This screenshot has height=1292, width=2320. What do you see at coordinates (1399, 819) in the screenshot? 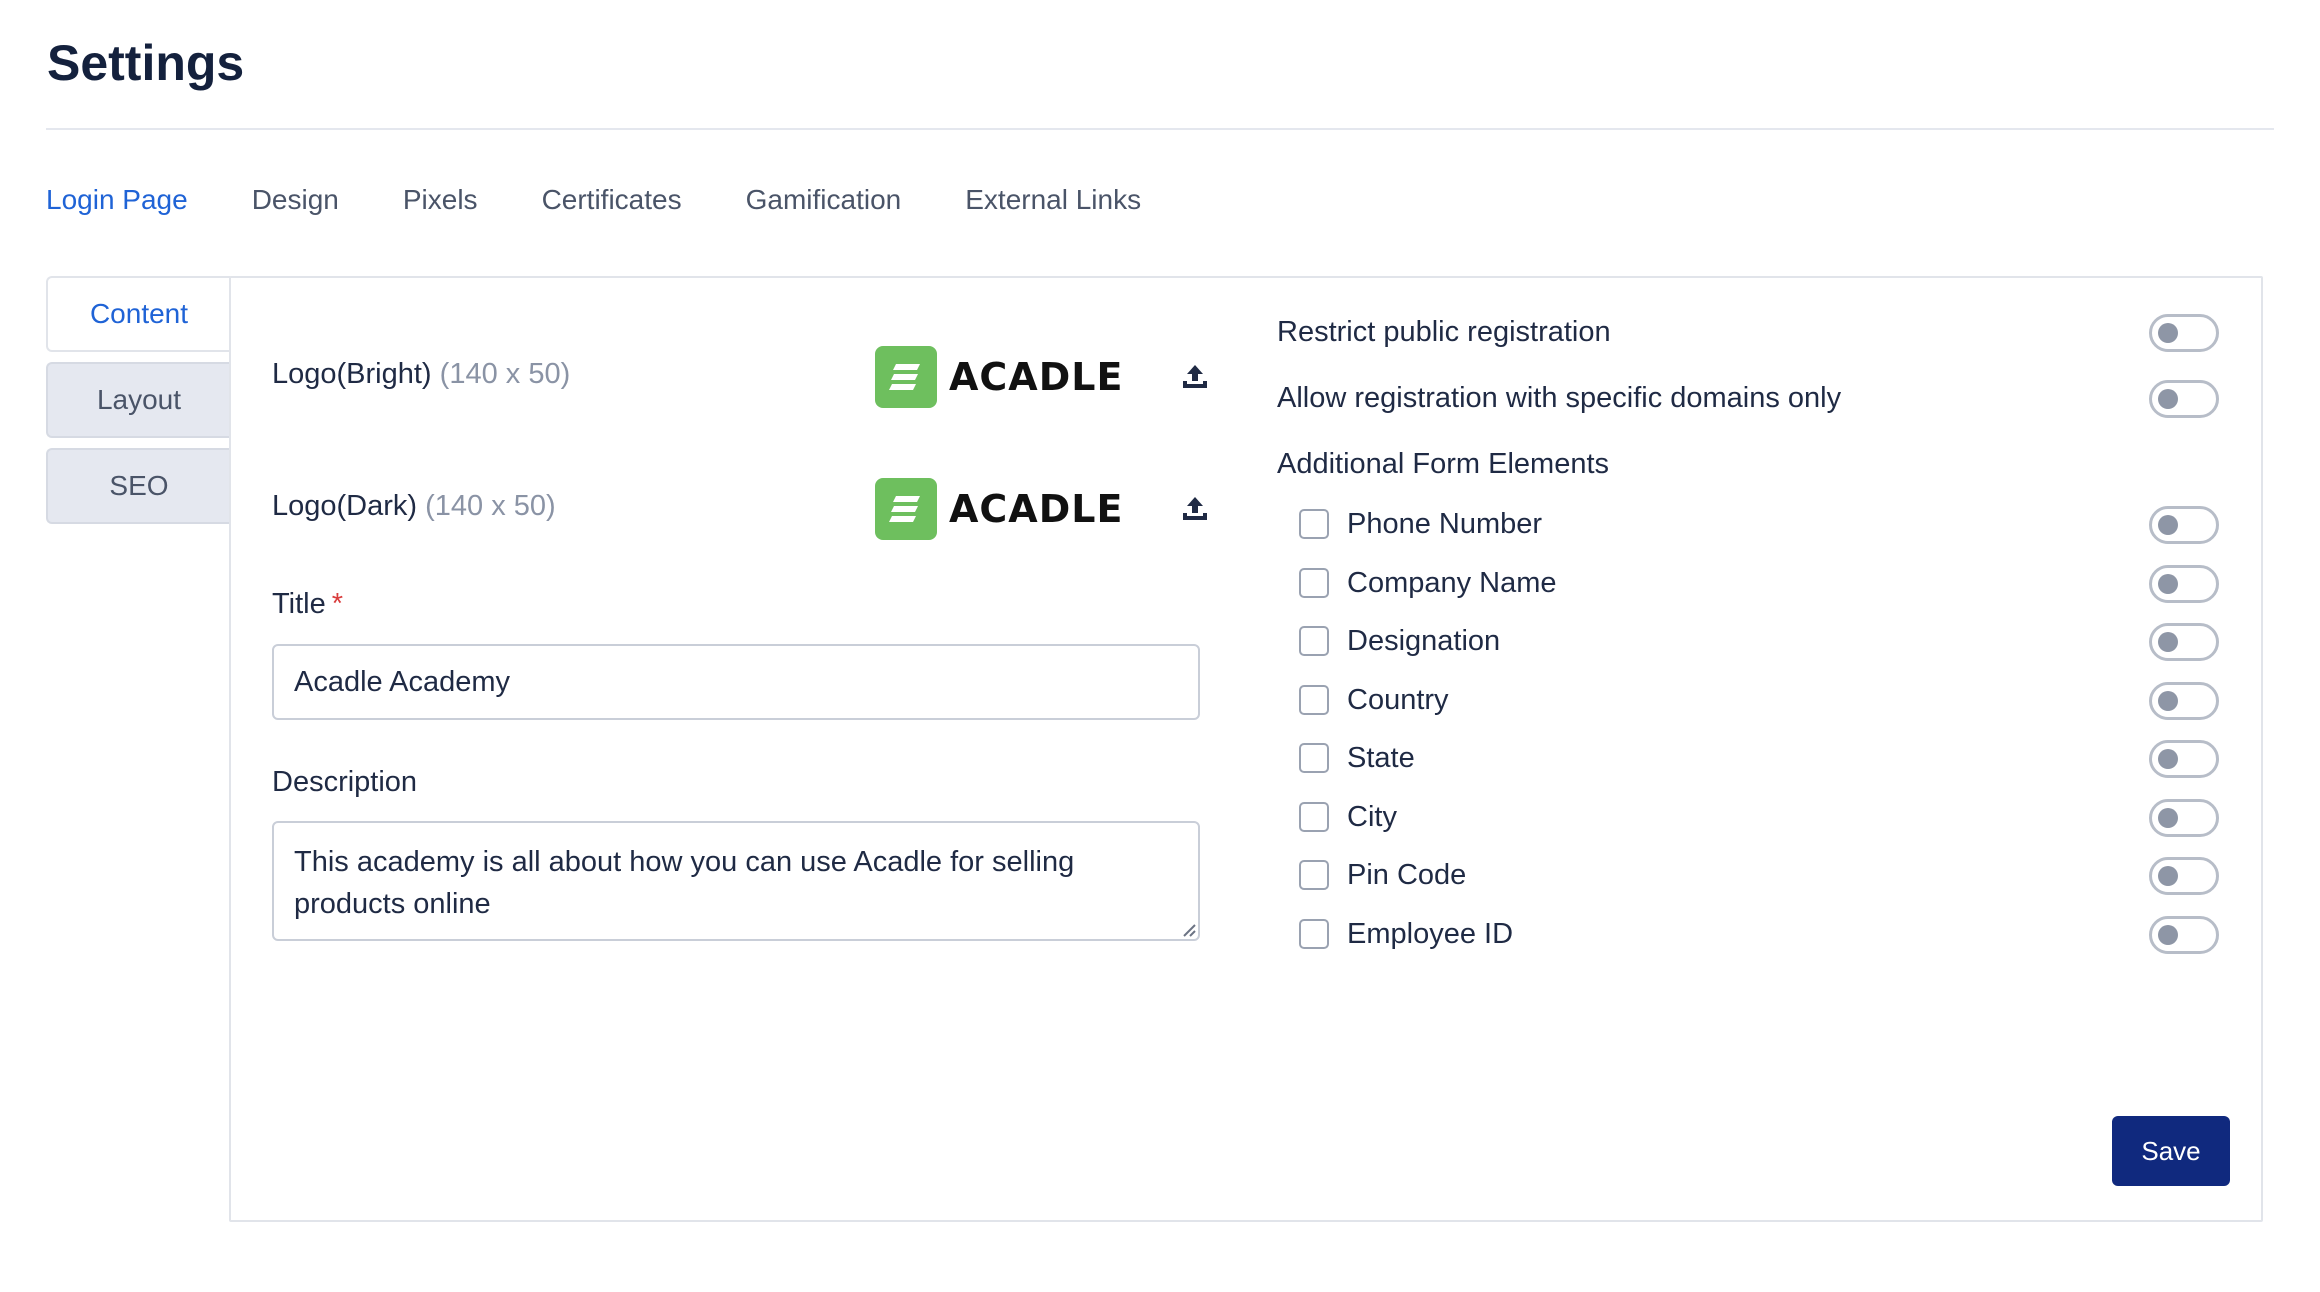
I see `form-element-city: City` at bounding box center [1399, 819].